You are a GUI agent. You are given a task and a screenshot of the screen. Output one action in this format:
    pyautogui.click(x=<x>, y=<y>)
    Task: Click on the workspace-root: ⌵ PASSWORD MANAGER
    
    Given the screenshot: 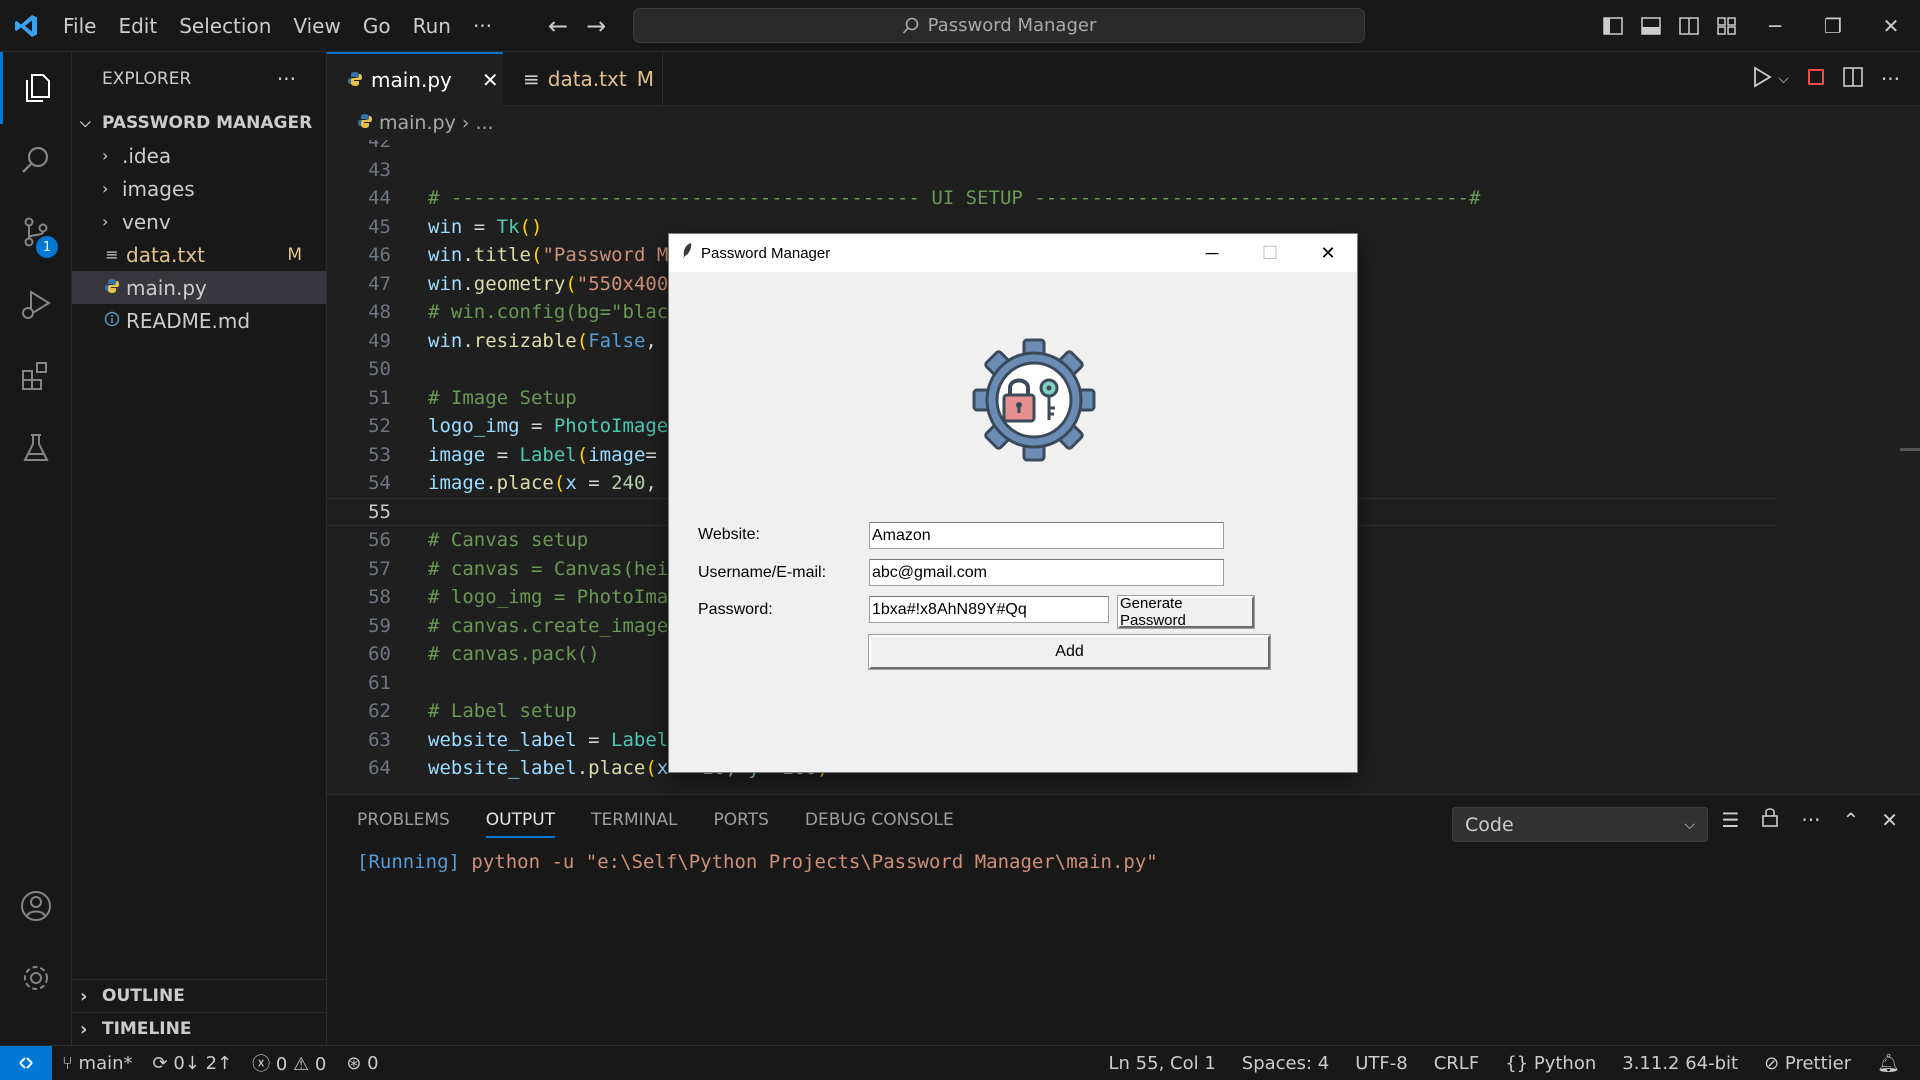 What is the action you would take?
    pyautogui.click(x=199, y=122)
    